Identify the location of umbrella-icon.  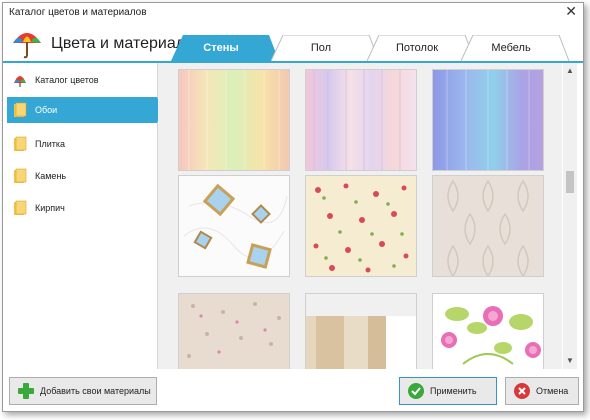
(27, 46).